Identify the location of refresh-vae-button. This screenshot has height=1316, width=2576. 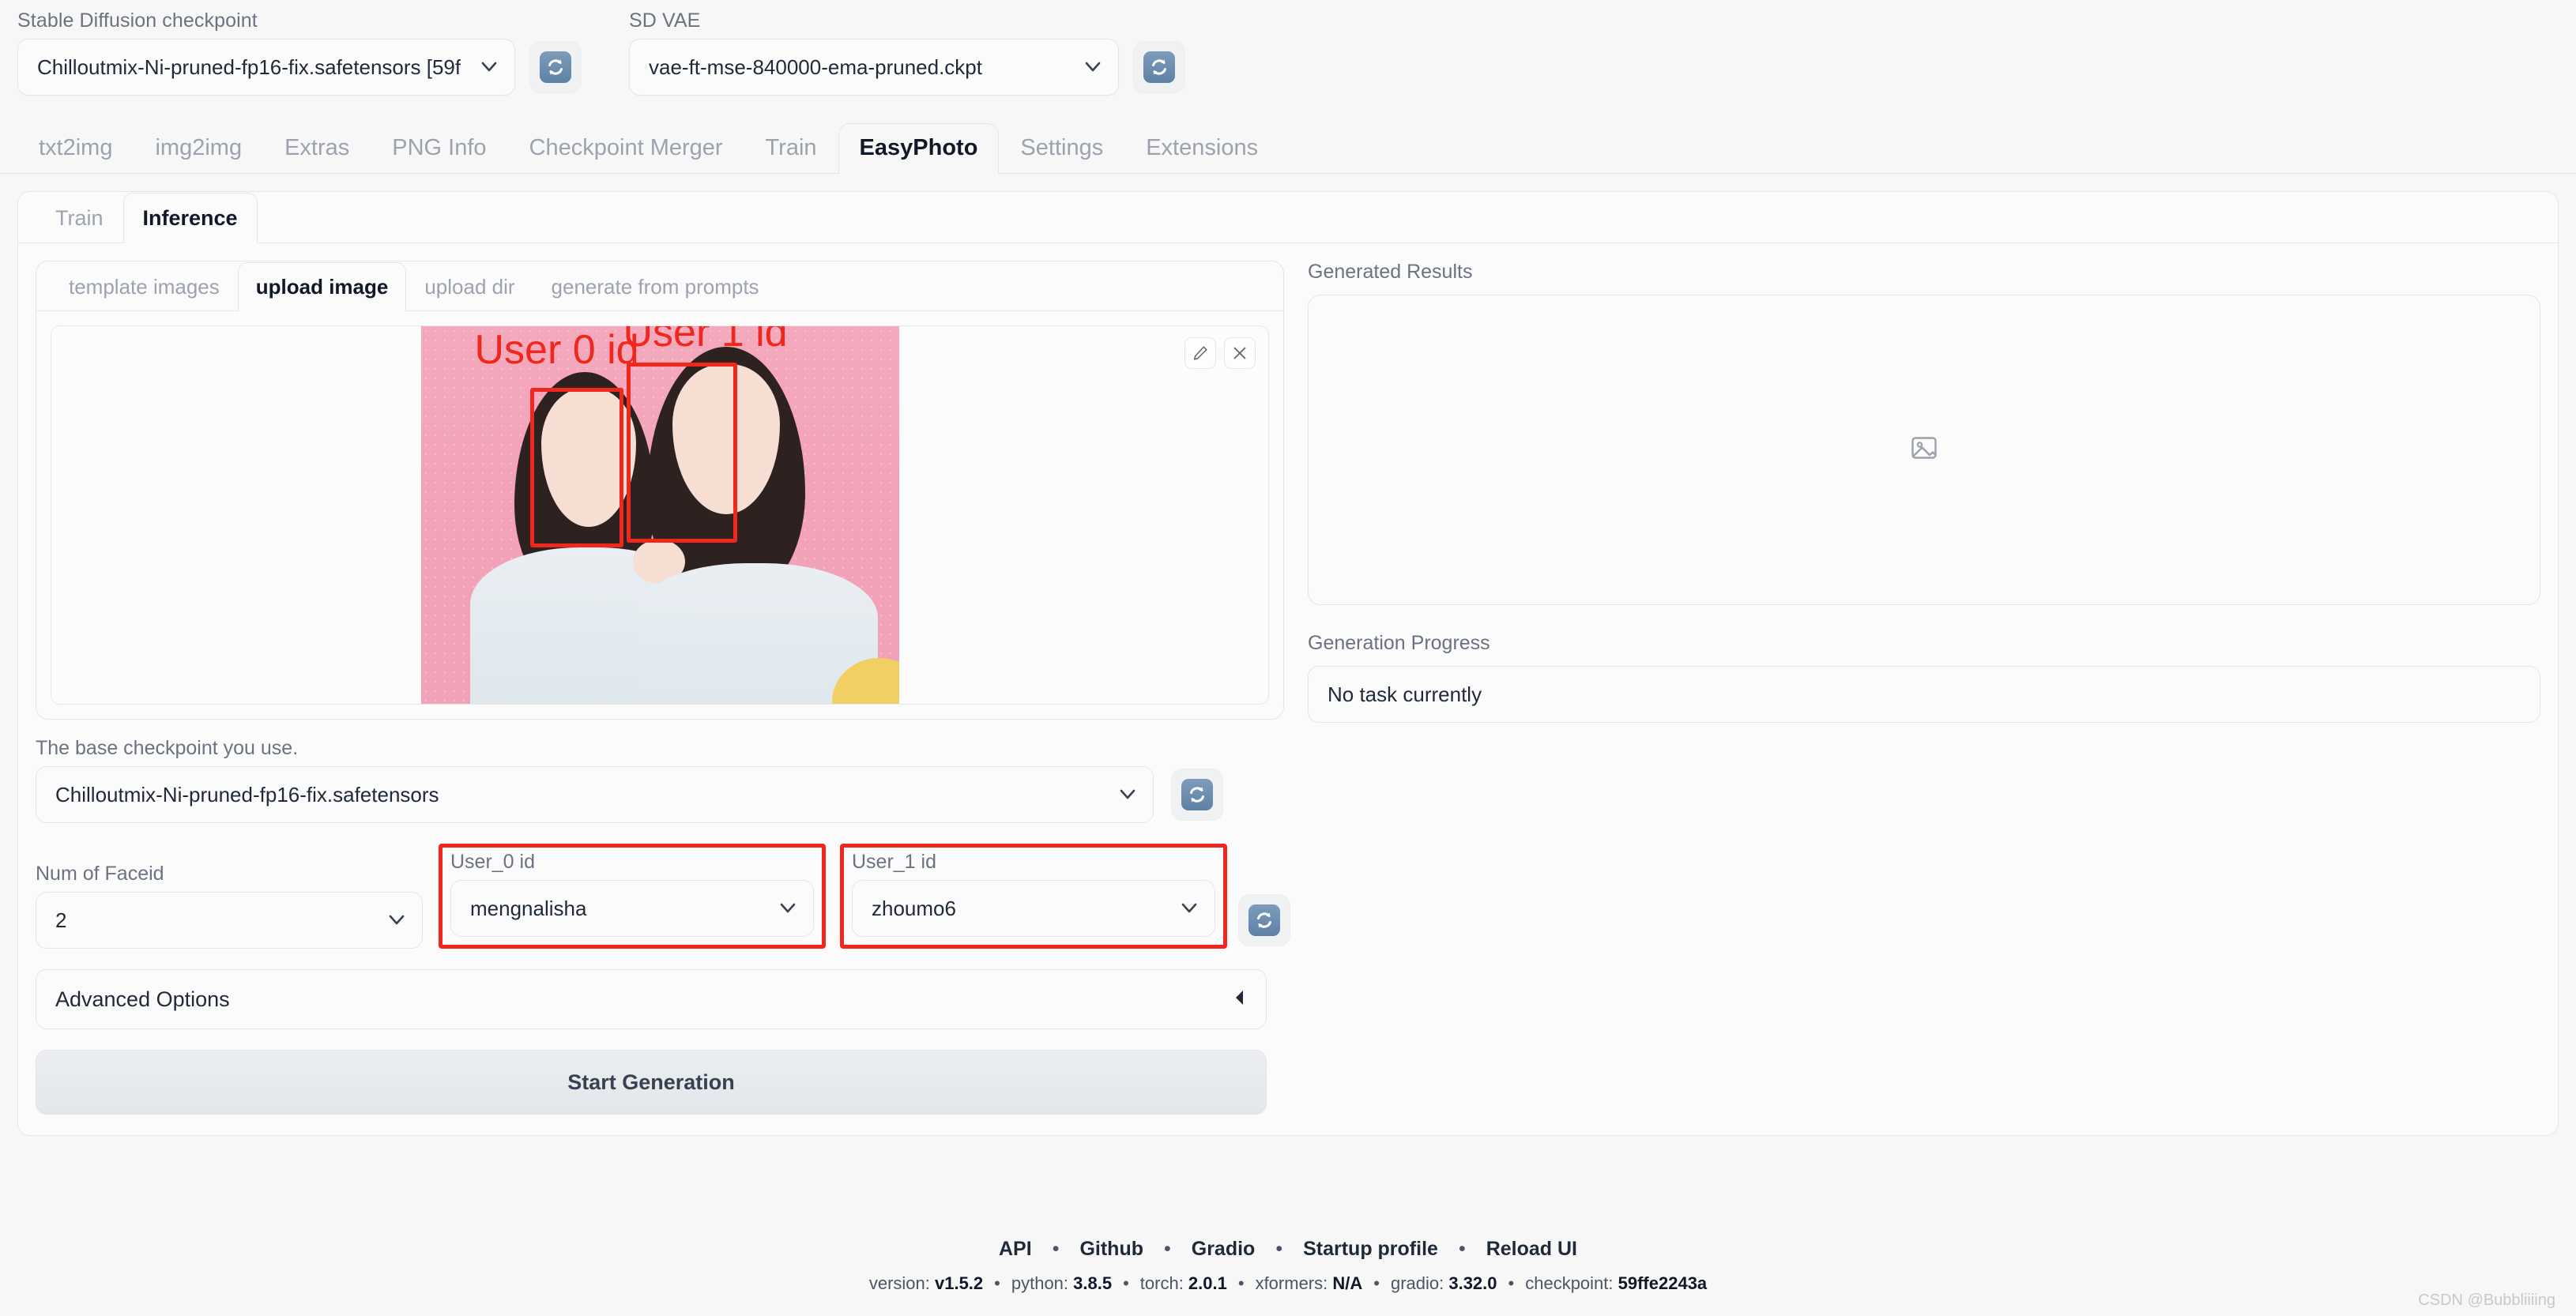
(1159, 67).